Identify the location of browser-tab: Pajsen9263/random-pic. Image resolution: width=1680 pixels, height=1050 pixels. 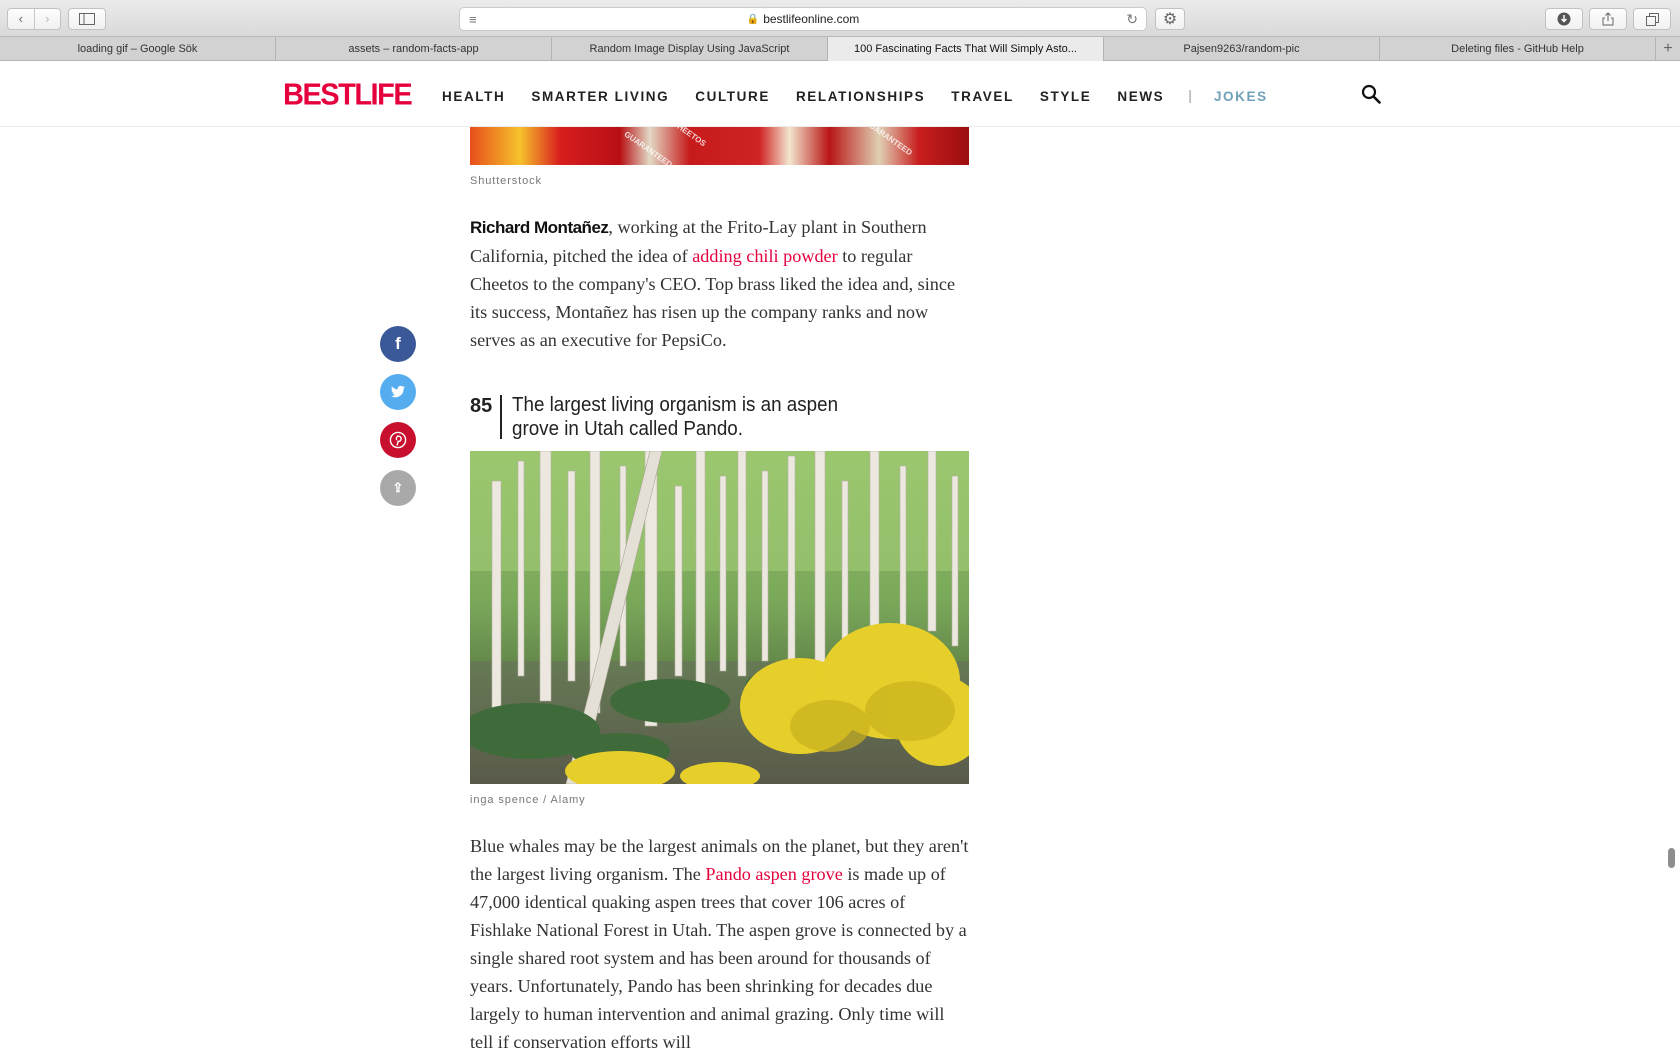
(1242, 49).